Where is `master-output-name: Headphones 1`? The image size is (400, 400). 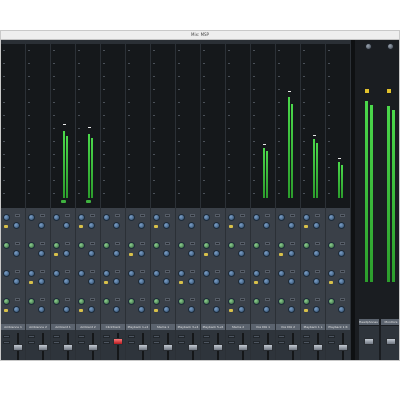 master-output-name: Headphones 1 is located at coordinates (369, 322).